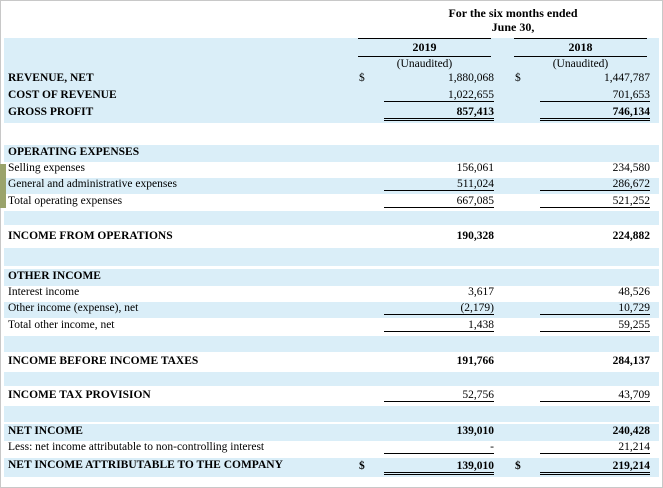 Image resolution: width=663 pixels, height=488 pixels. What do you see at coordinates (331, 432) in the screenshot?
I see `row-net-income: NET INCOME 139,010 240,428` at bounding box center [331, 432].